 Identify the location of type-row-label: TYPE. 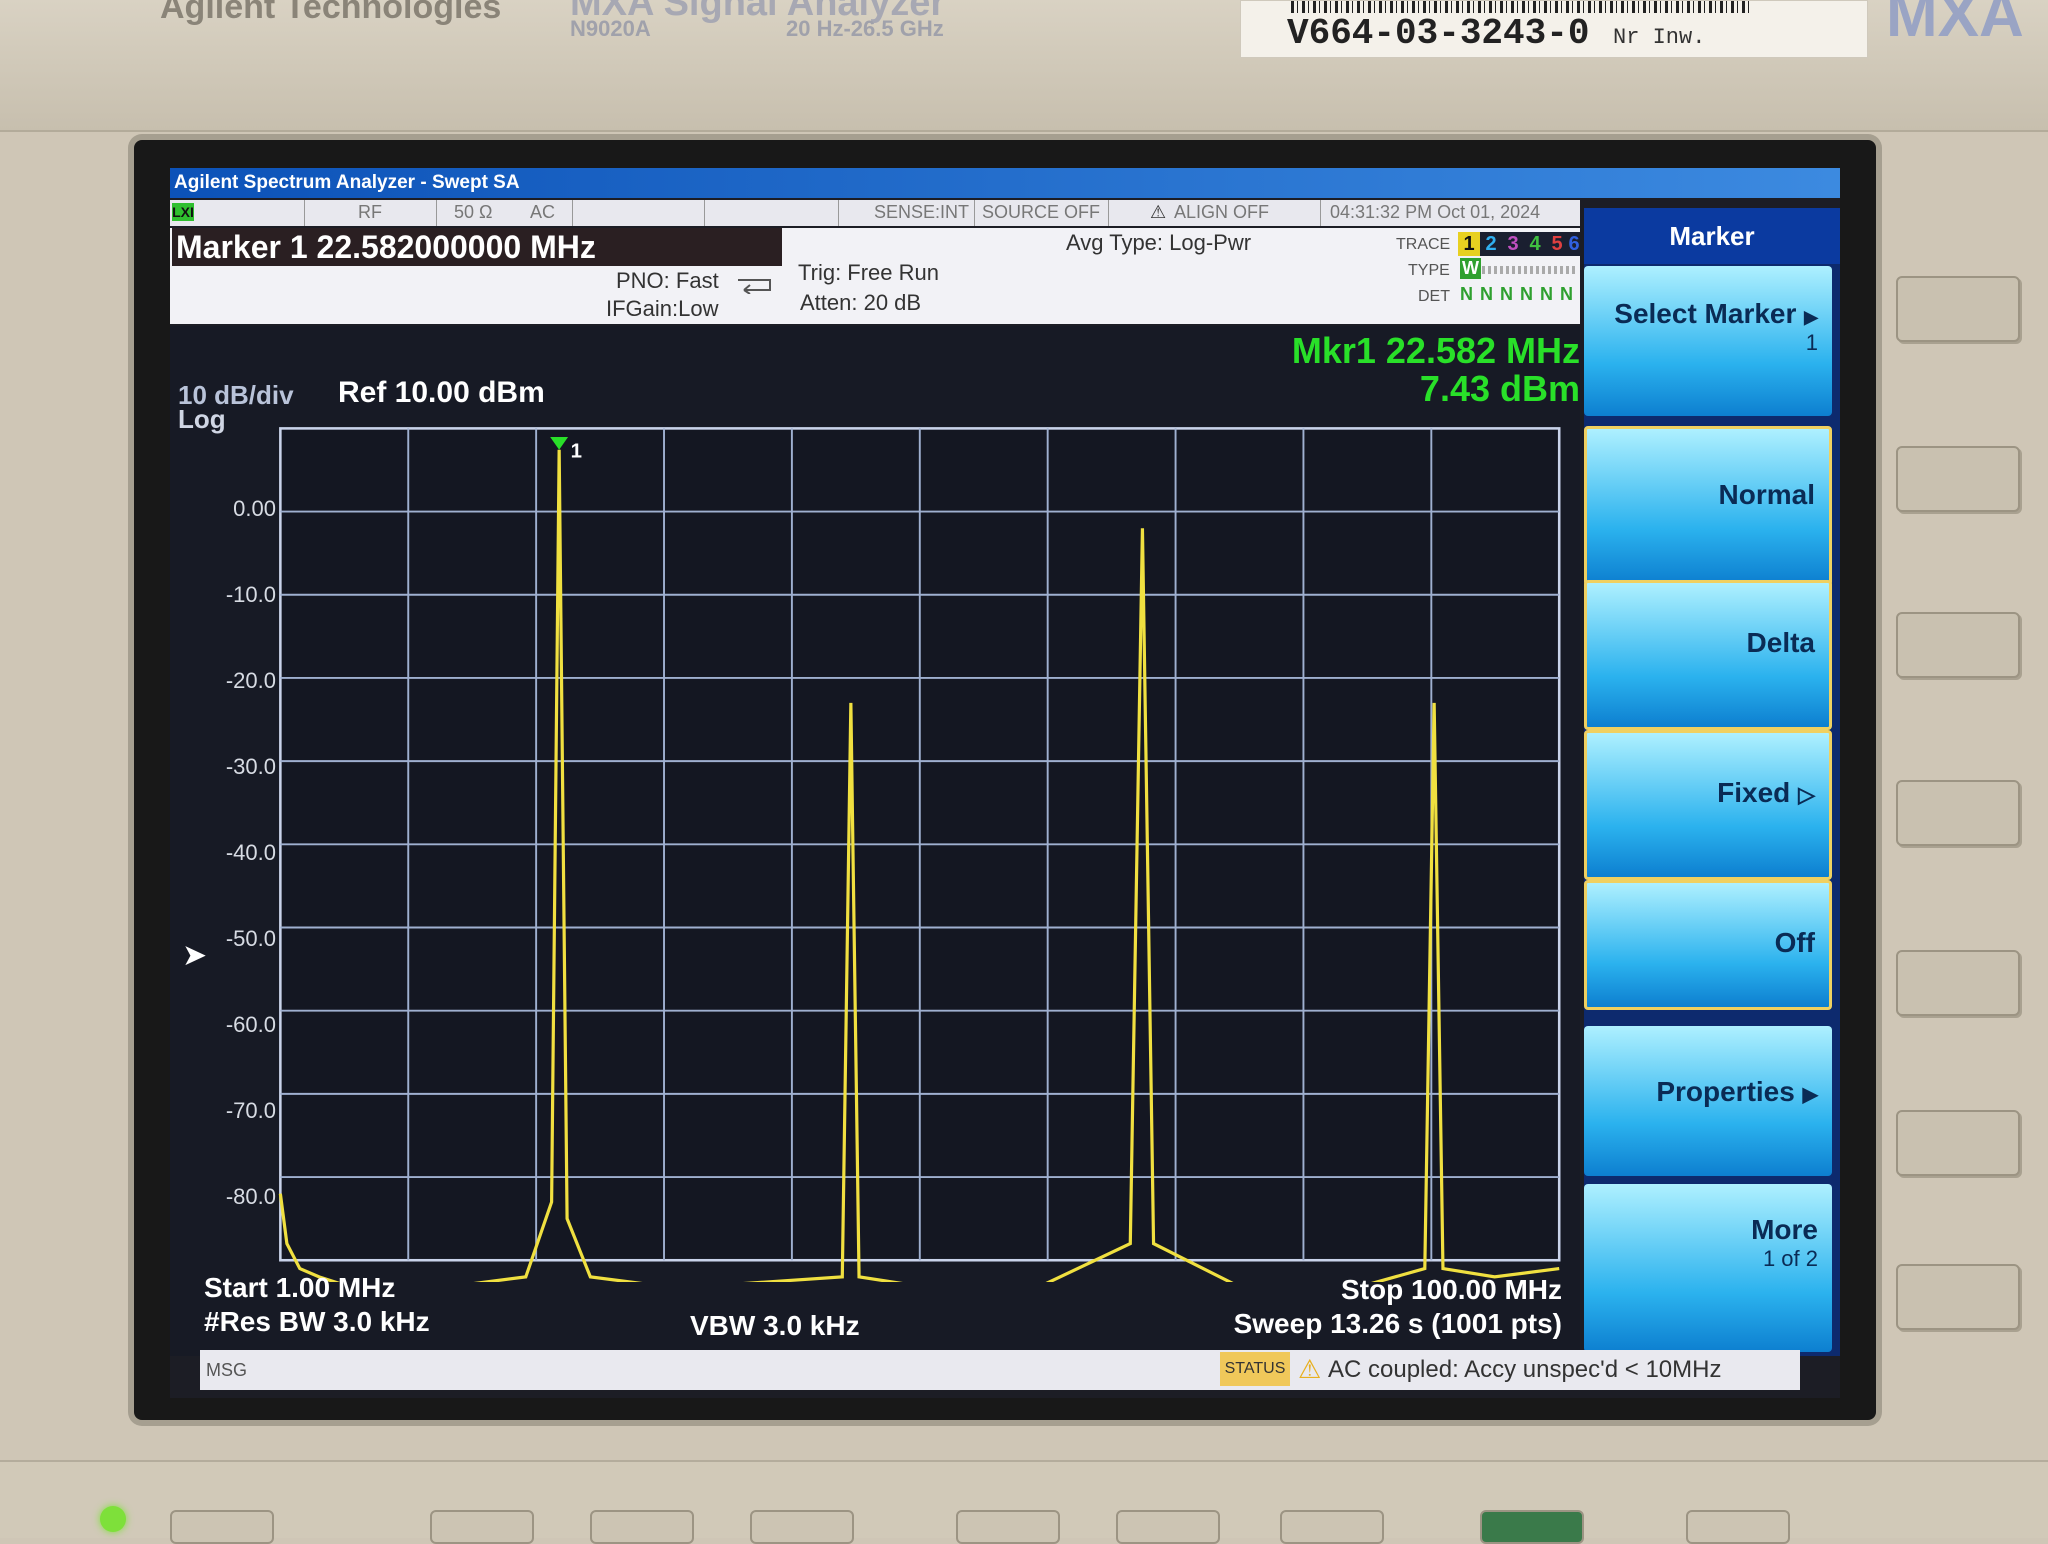
(1429, 270).